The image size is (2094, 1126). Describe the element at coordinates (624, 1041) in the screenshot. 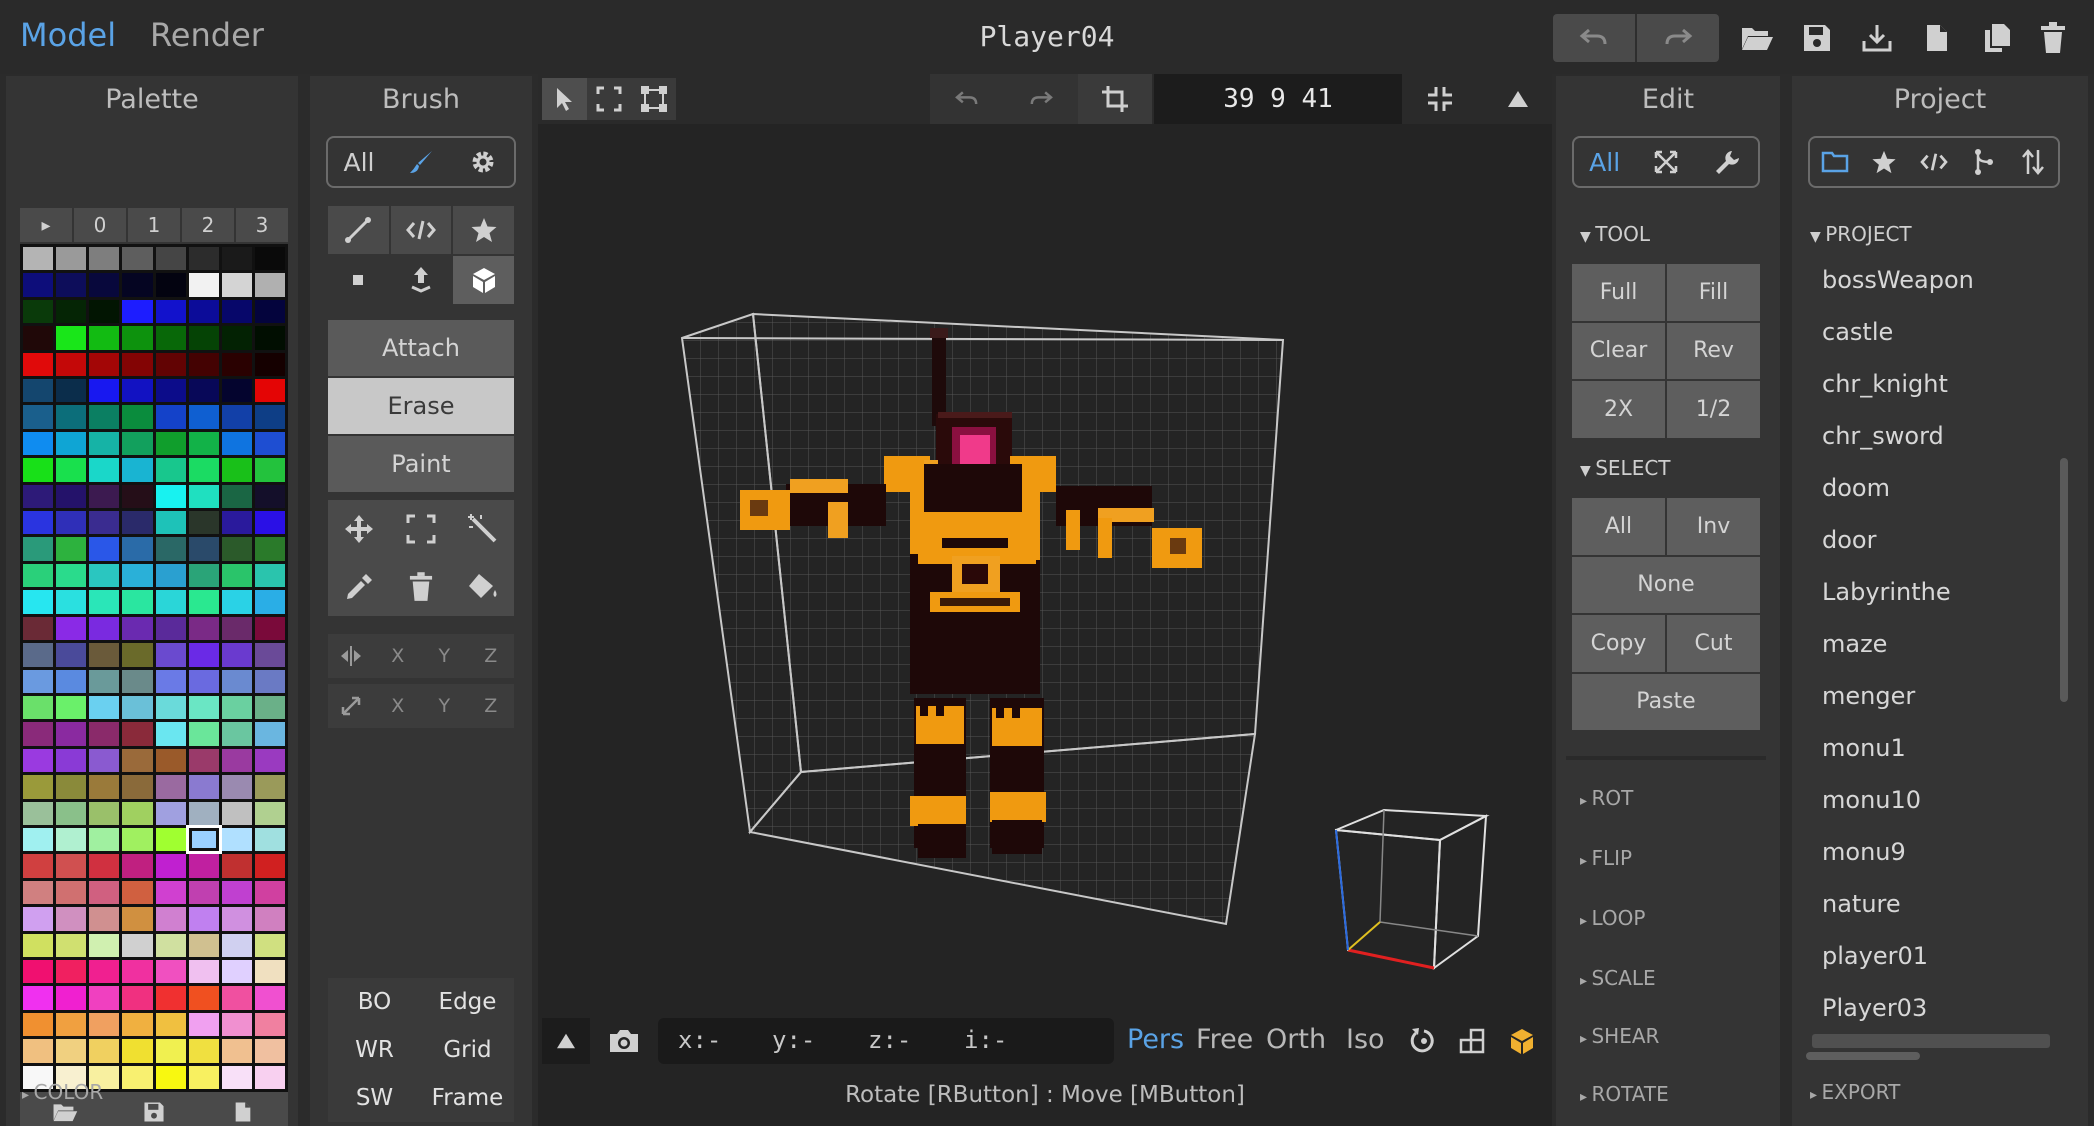

I see `camera-icon` at that location.